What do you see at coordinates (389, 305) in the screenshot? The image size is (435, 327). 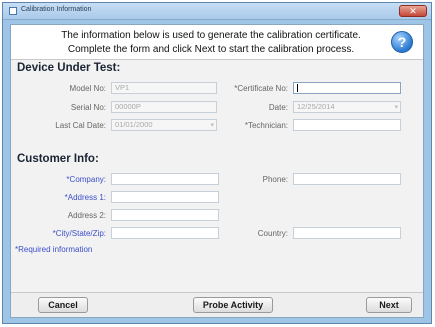 I see `next-button: Next` at bounding box center [389, 305].